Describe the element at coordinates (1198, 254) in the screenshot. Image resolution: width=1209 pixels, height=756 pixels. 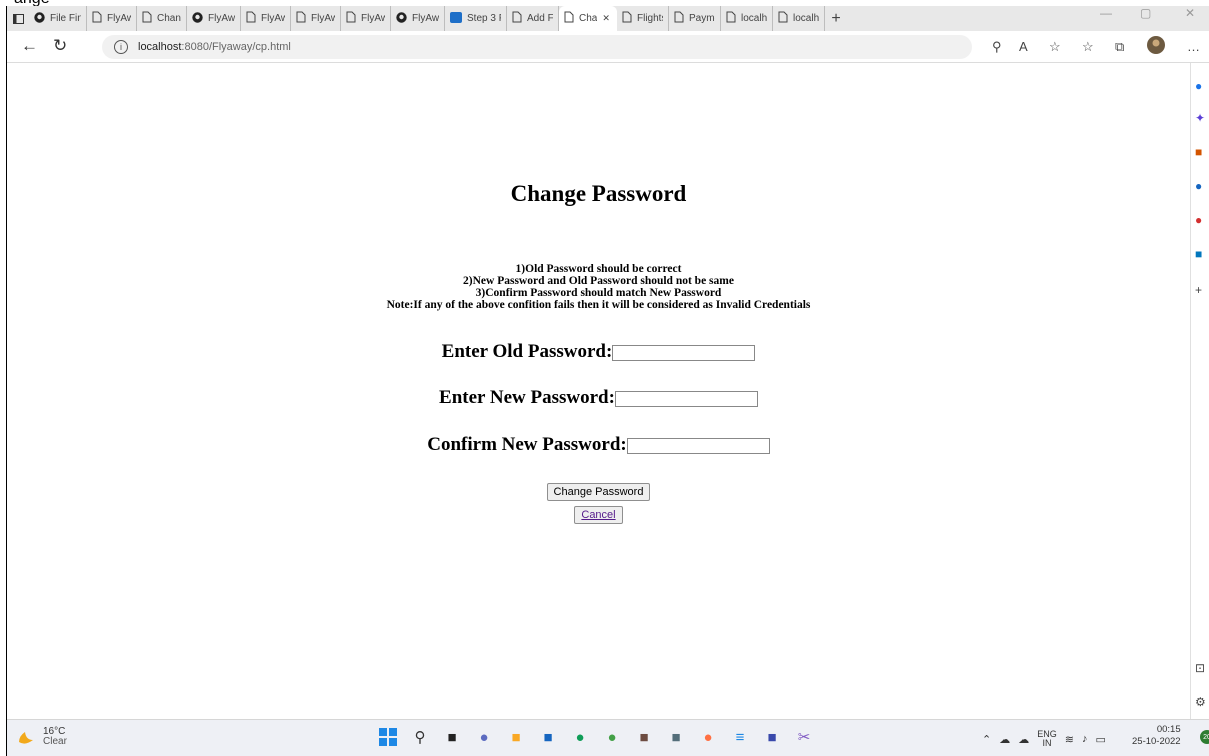
I see `outlook-icon: ■` at that location.